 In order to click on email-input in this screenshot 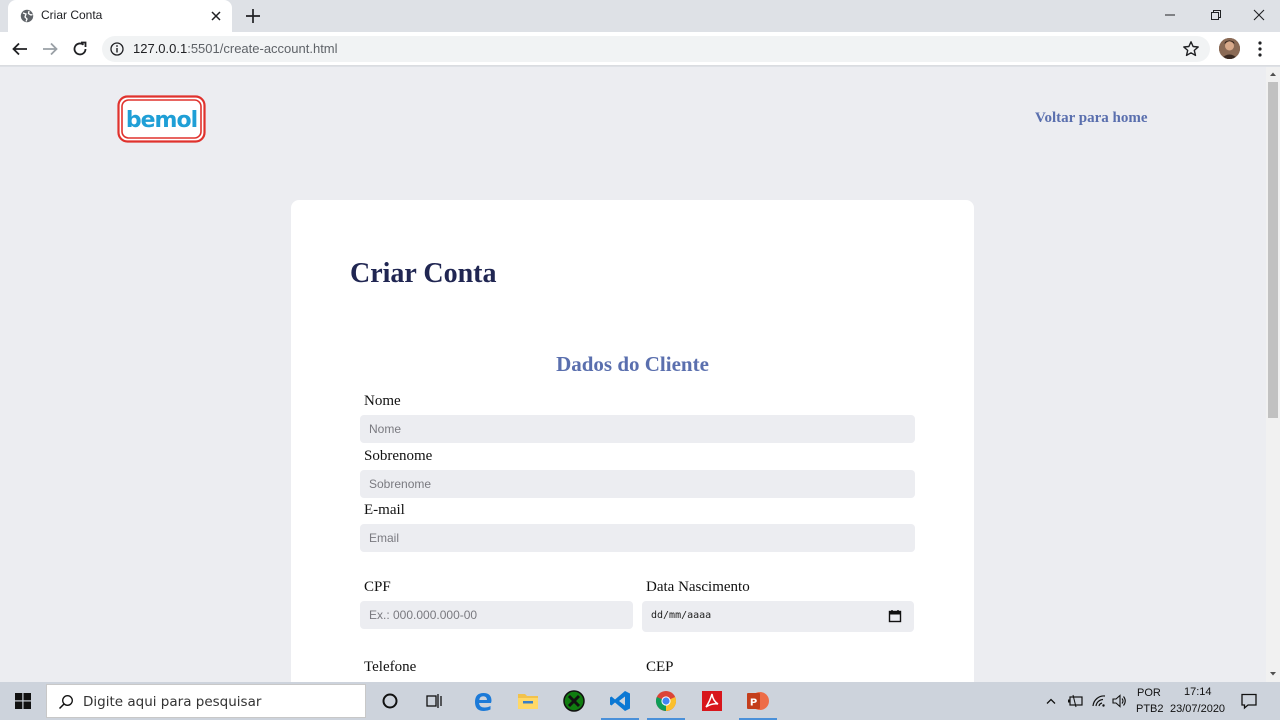, I will do `click(637, 538)`.